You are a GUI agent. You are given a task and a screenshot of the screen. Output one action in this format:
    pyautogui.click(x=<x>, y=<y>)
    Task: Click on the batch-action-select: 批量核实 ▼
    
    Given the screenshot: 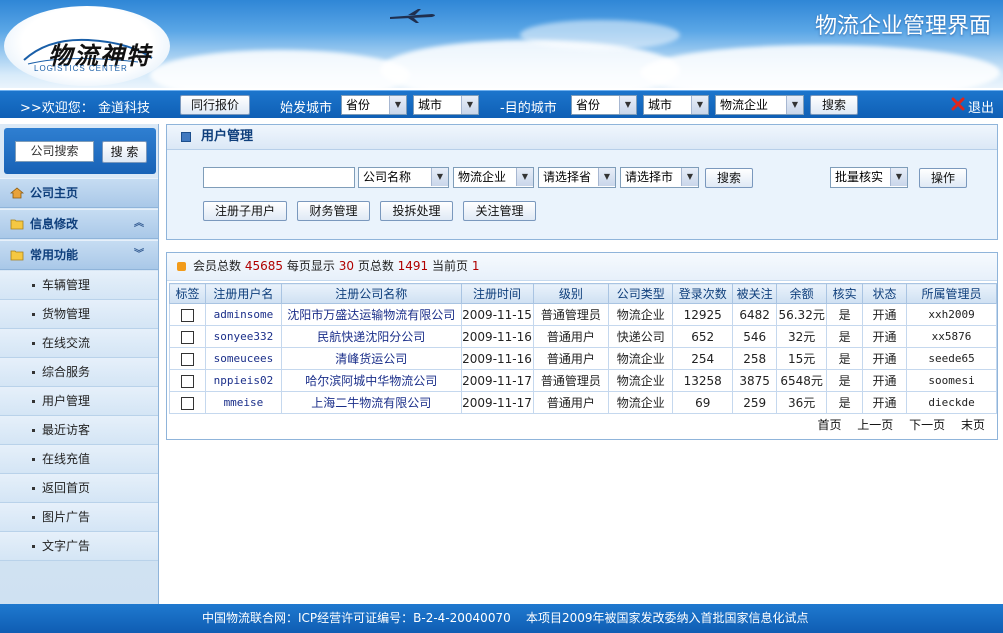 What is the action you would take?
    pyautogui.click(x=869, y=177)
    